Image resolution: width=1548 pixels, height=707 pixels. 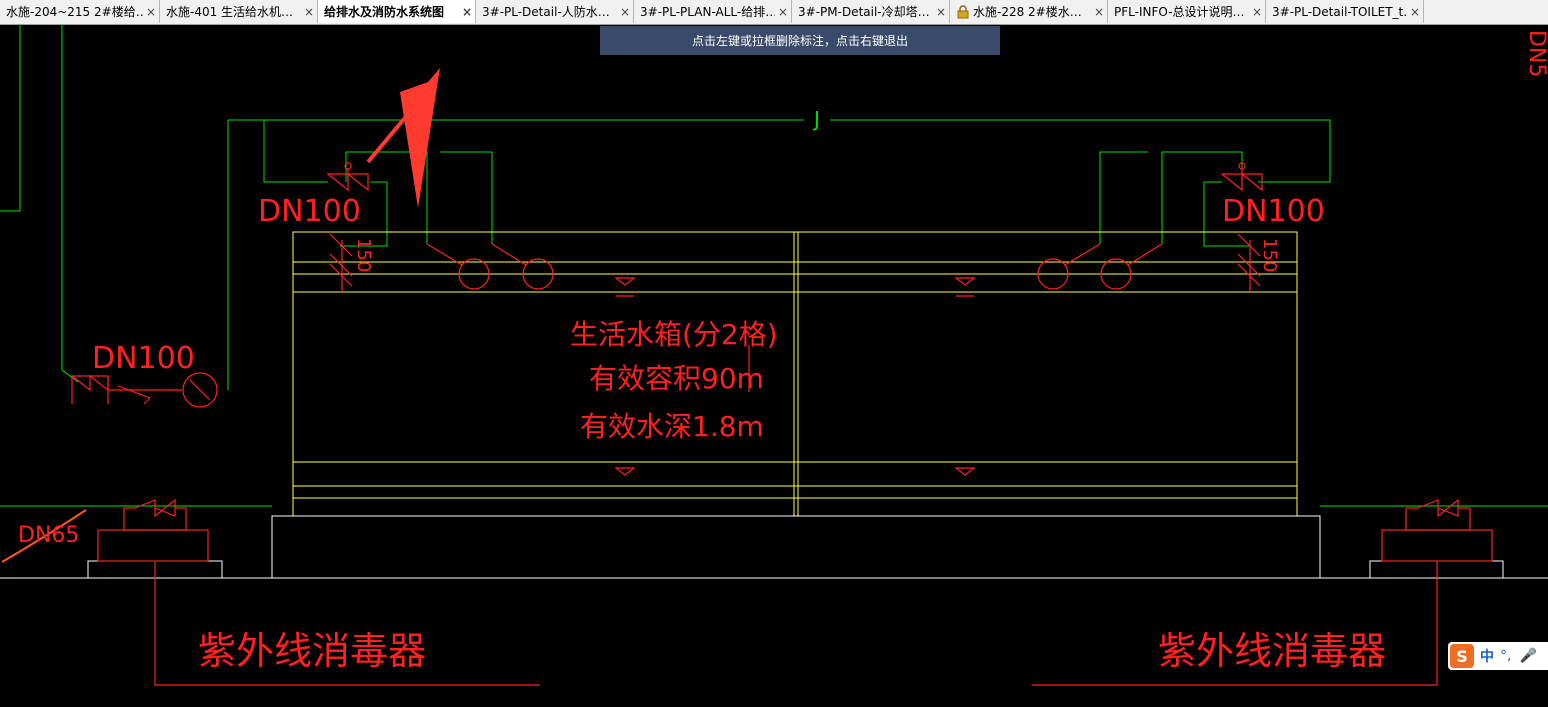 I want to click on tab-8: 3#-PL-Detail-TOILET_t… ×, so click(x=1345, y=11).